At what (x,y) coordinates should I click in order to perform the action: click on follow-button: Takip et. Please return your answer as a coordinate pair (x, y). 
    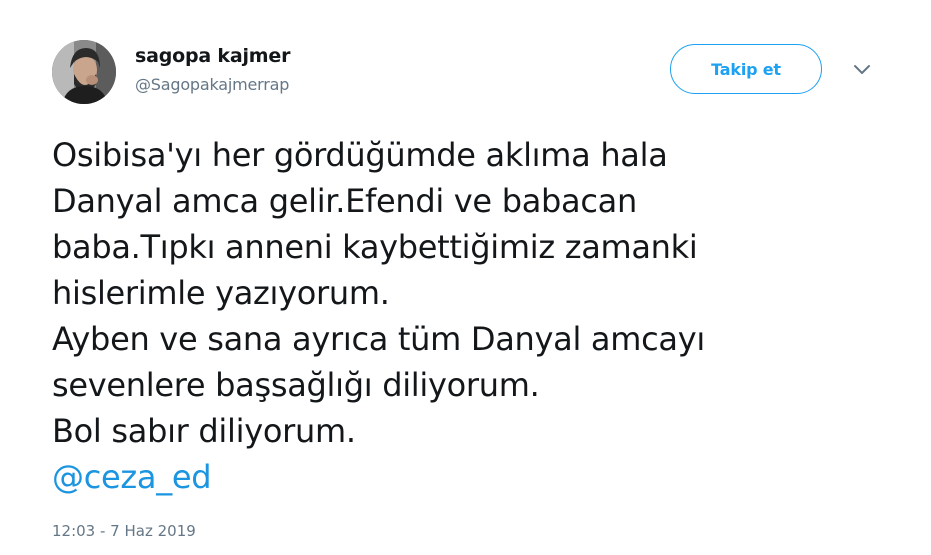
    Looking at the image, I should click on (746, 69).